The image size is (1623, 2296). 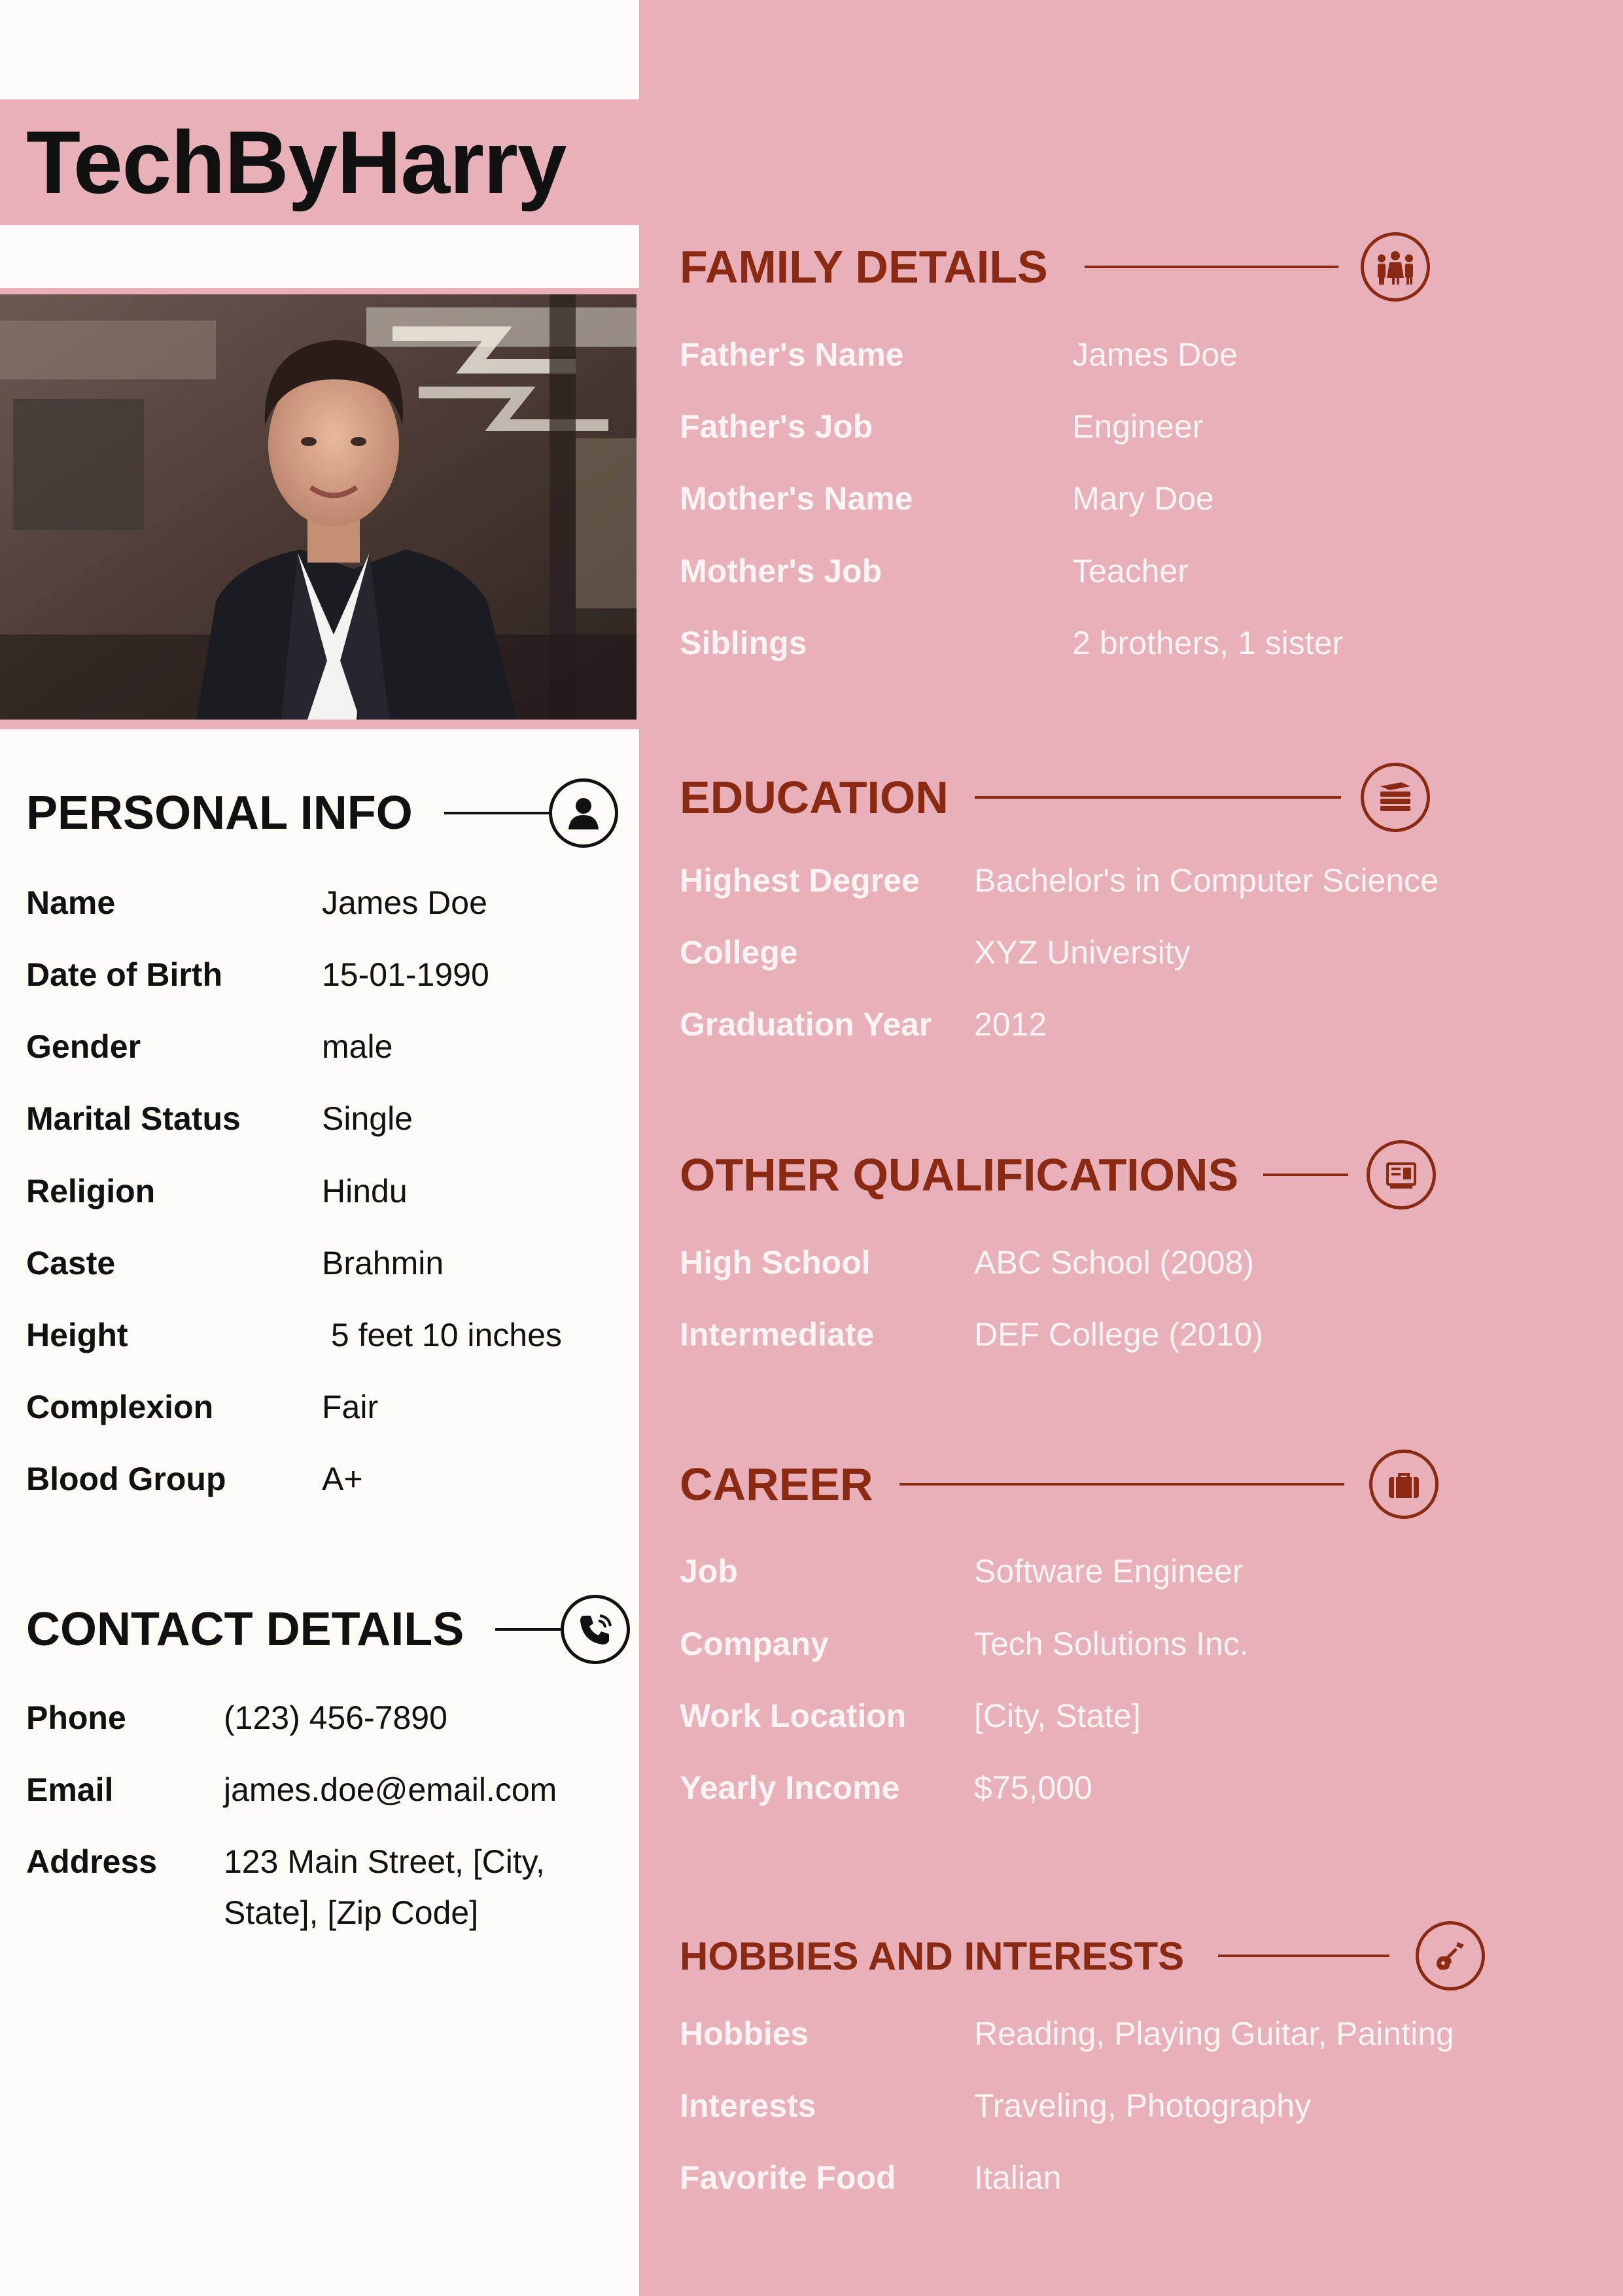 I want to click on row-label: Interests, so click(x=748, y=2105).